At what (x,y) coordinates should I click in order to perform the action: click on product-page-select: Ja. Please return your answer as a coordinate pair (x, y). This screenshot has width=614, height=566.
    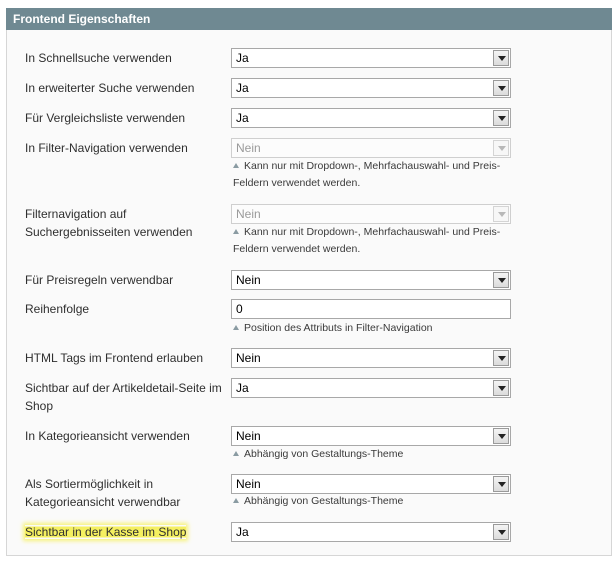
    Looking at the image, I should click on (371, 388).